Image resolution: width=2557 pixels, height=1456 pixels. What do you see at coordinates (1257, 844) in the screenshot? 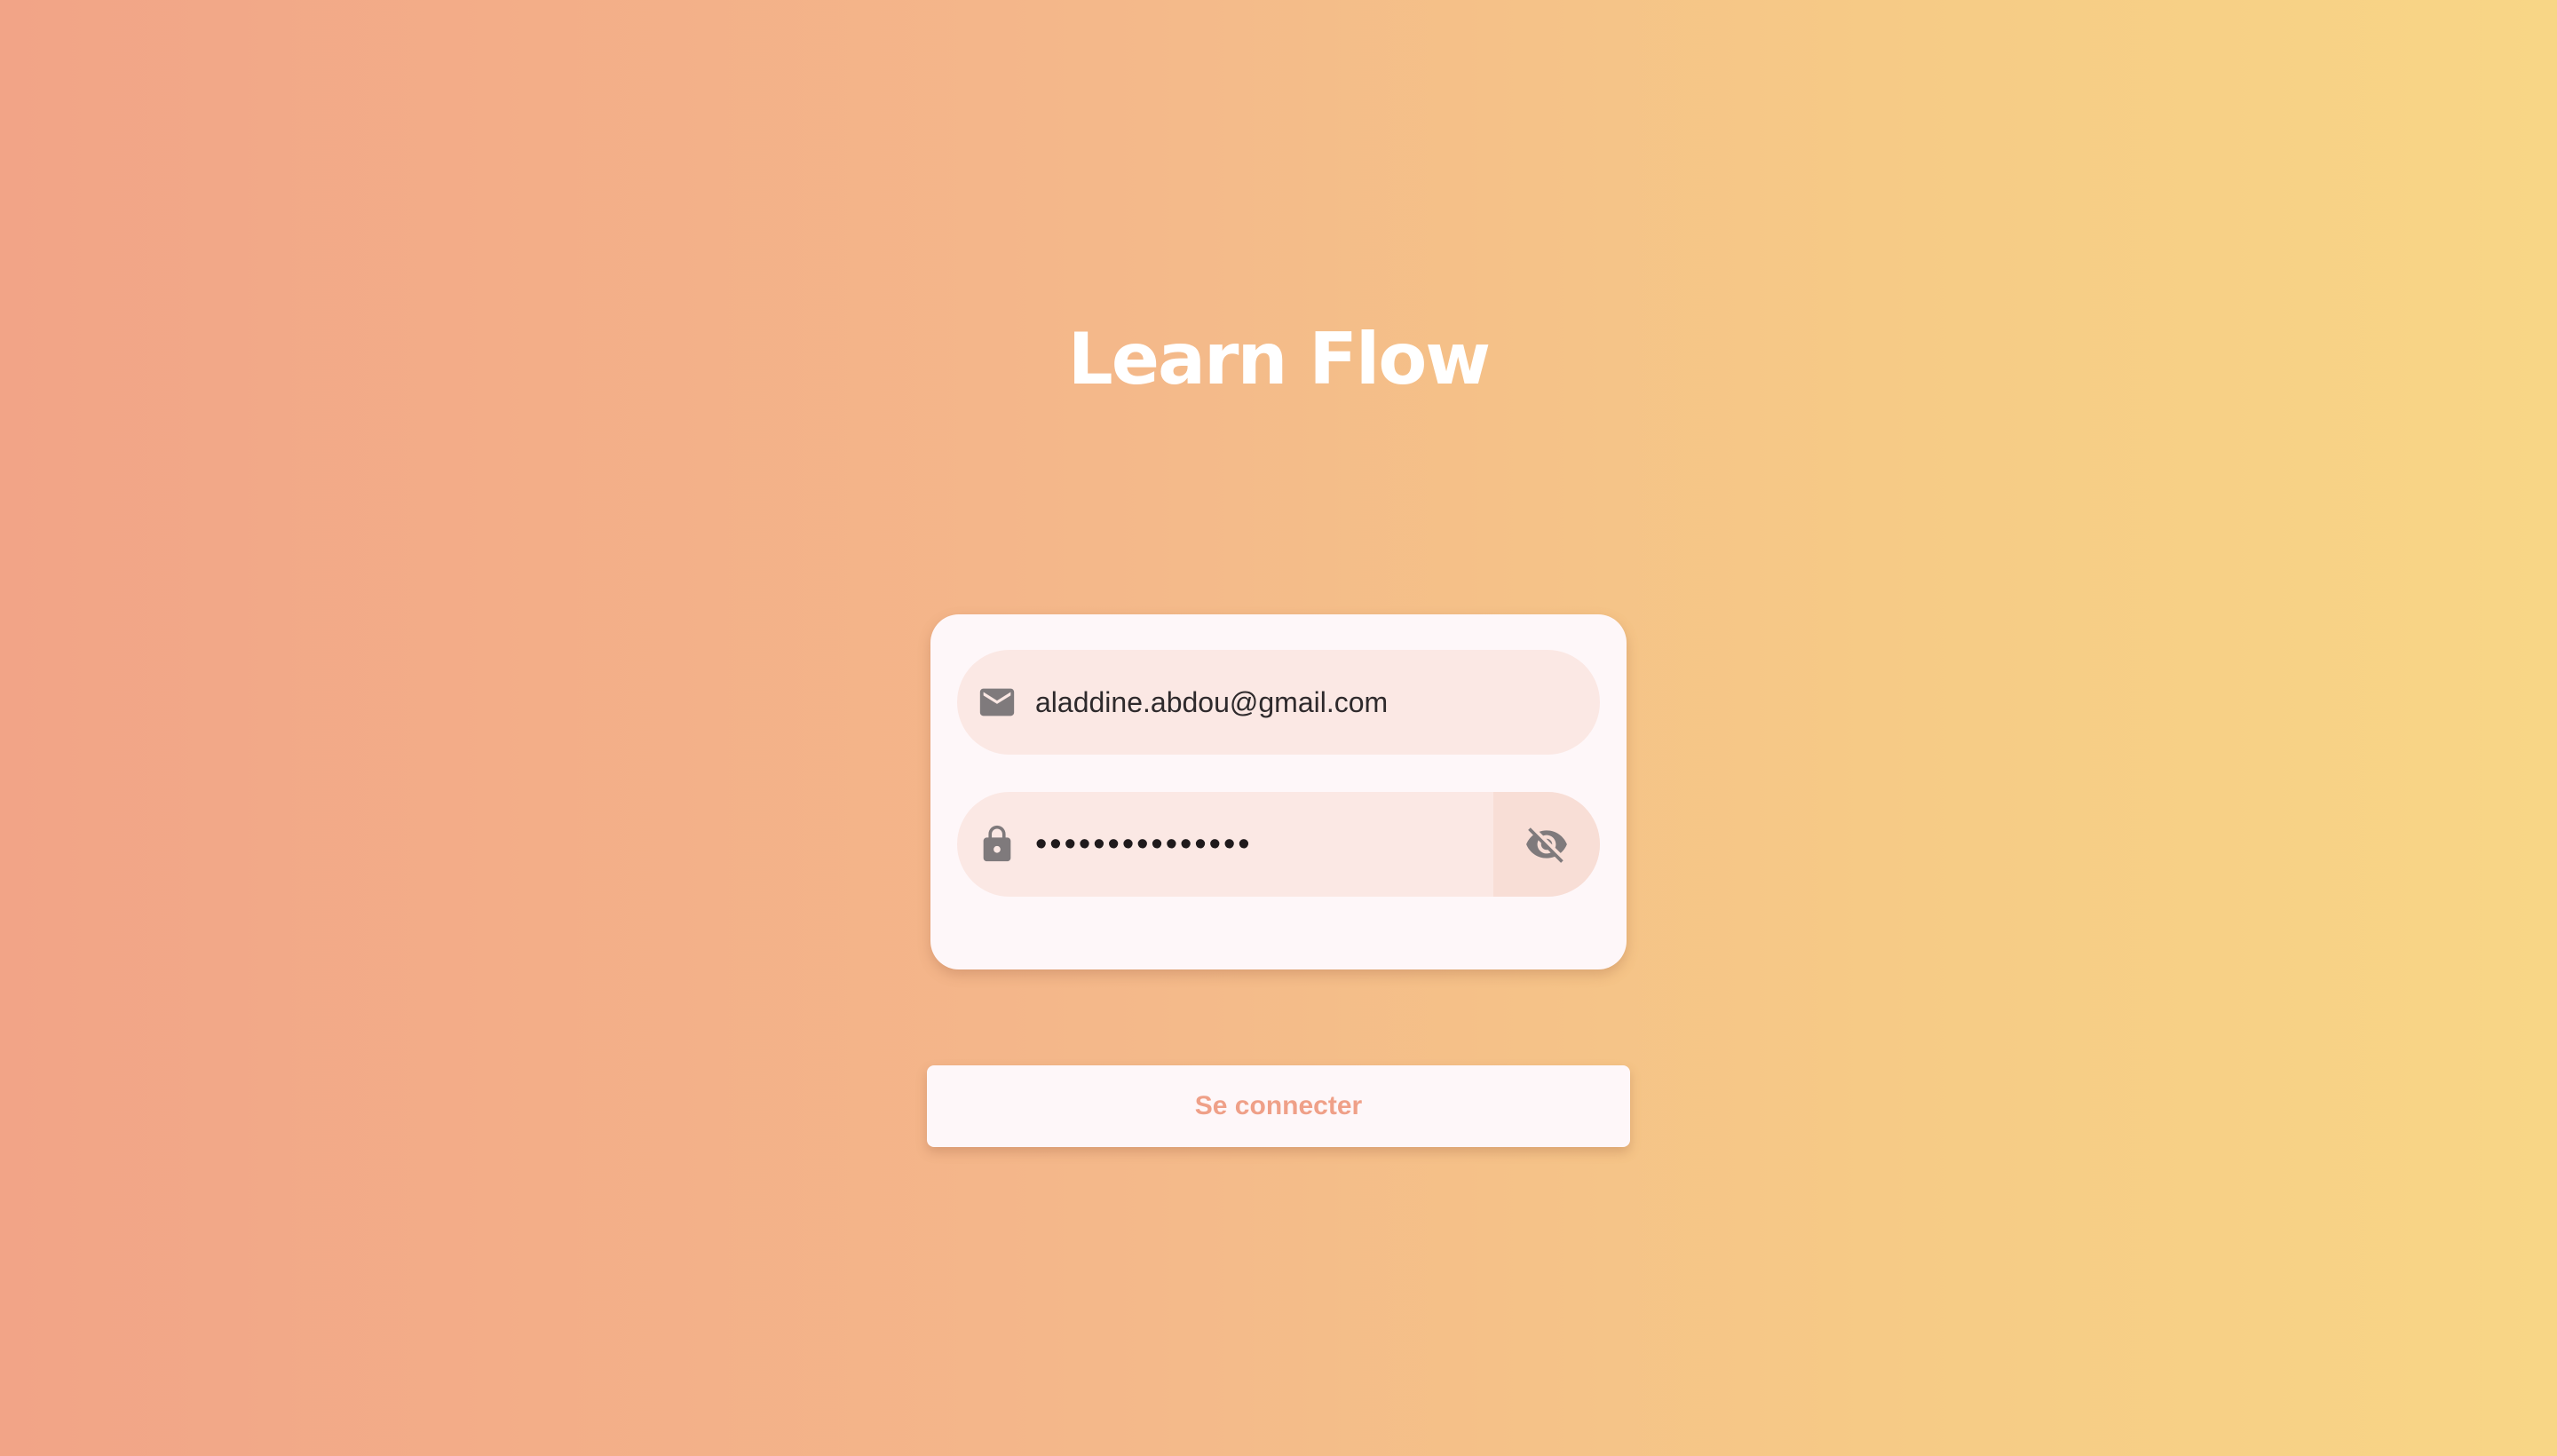
I see `password-input` at bounding box center [1257, 844].